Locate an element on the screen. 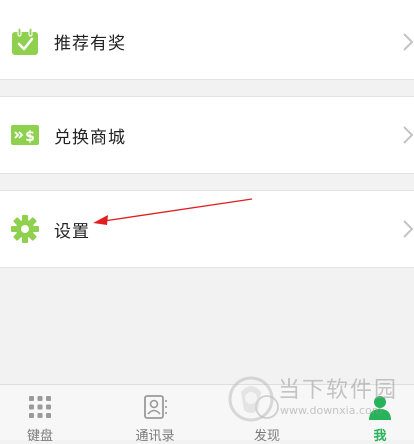  calendar-check-icon is located at coordinates (25, 40).